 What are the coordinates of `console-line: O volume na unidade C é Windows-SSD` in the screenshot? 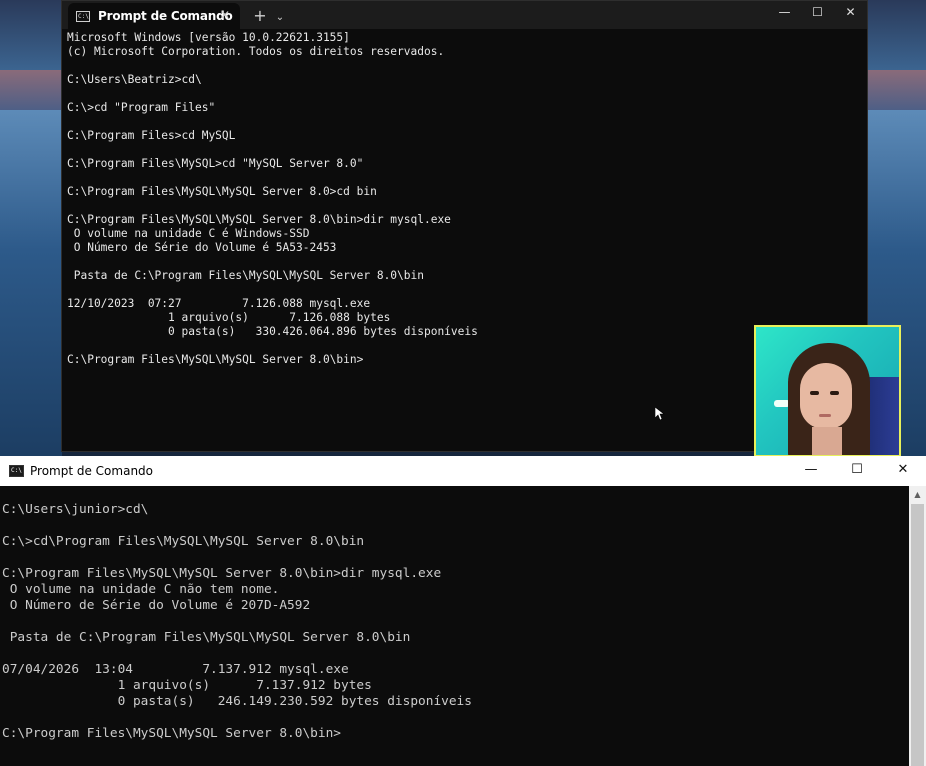 It's located at (188, 233).